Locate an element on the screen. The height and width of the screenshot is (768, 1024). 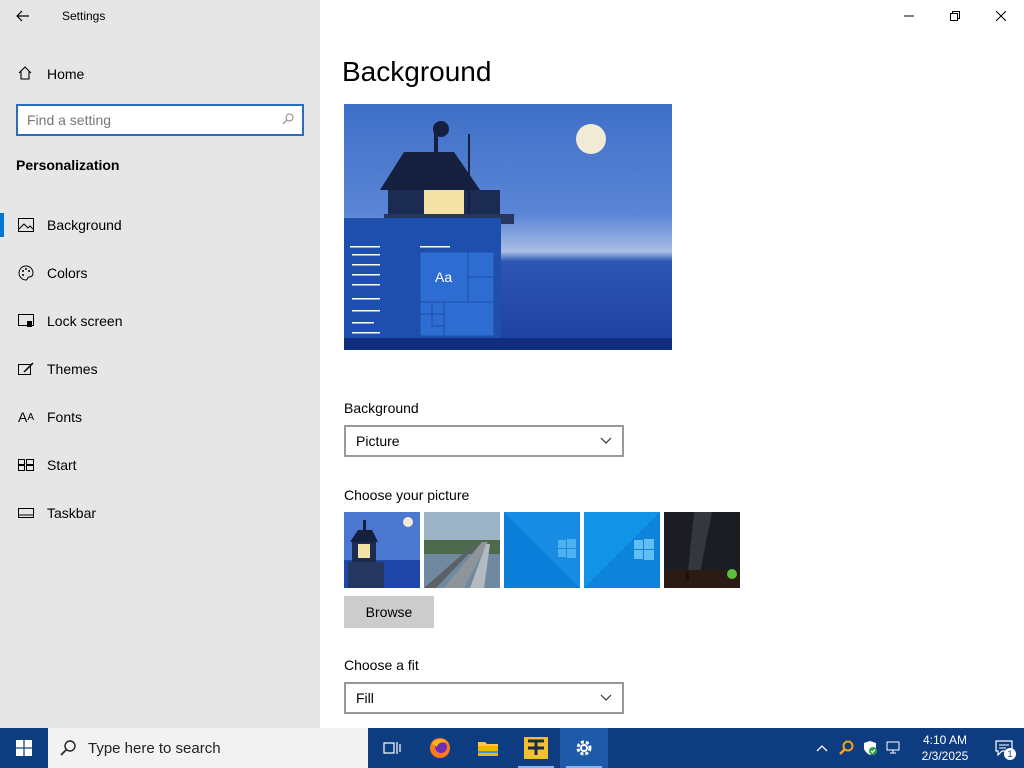
taskbar-icon is located at coordinates (26, 513).